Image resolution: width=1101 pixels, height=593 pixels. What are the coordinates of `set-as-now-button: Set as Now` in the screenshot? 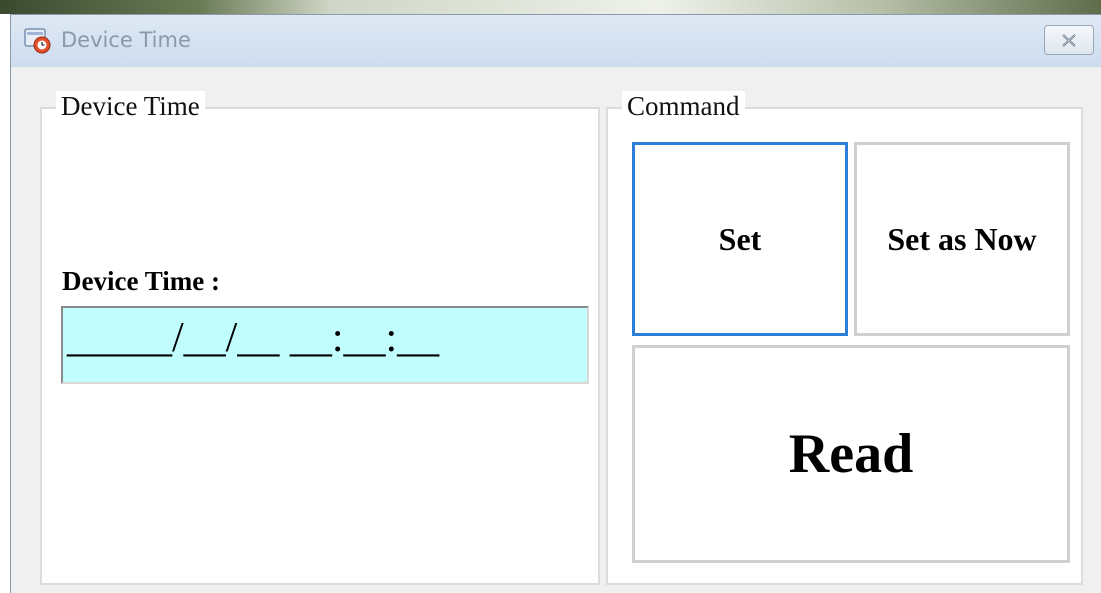 It's located at (962, 239).